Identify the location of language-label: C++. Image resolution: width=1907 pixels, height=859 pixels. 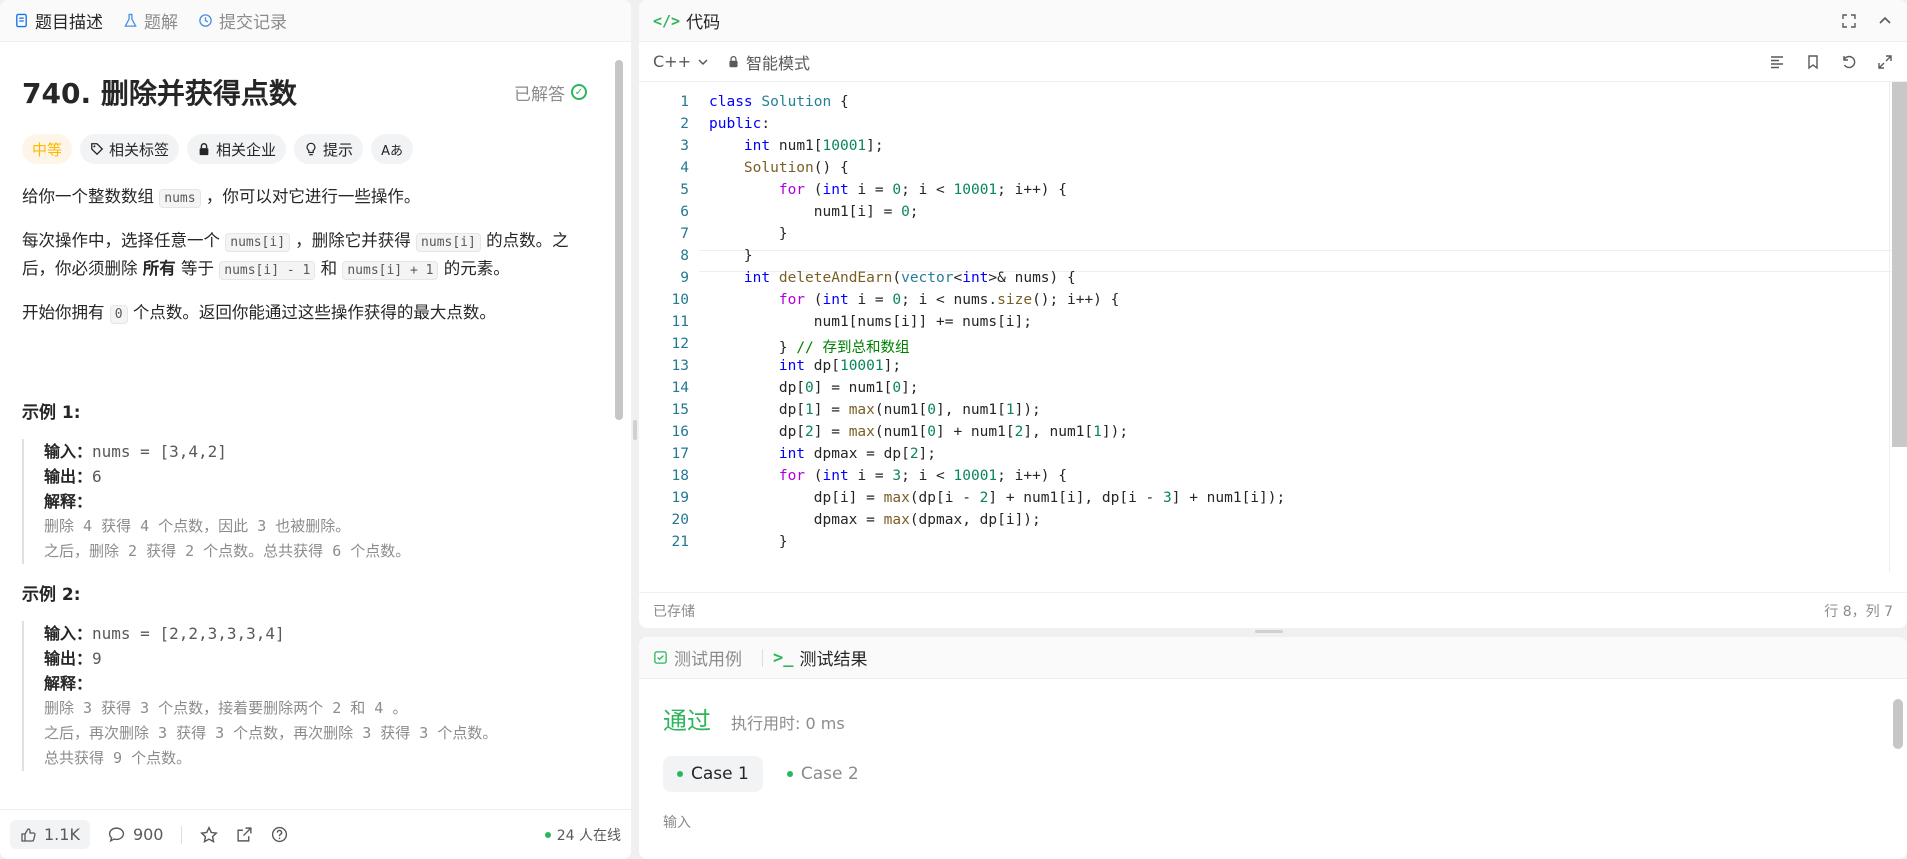
(672, 61).